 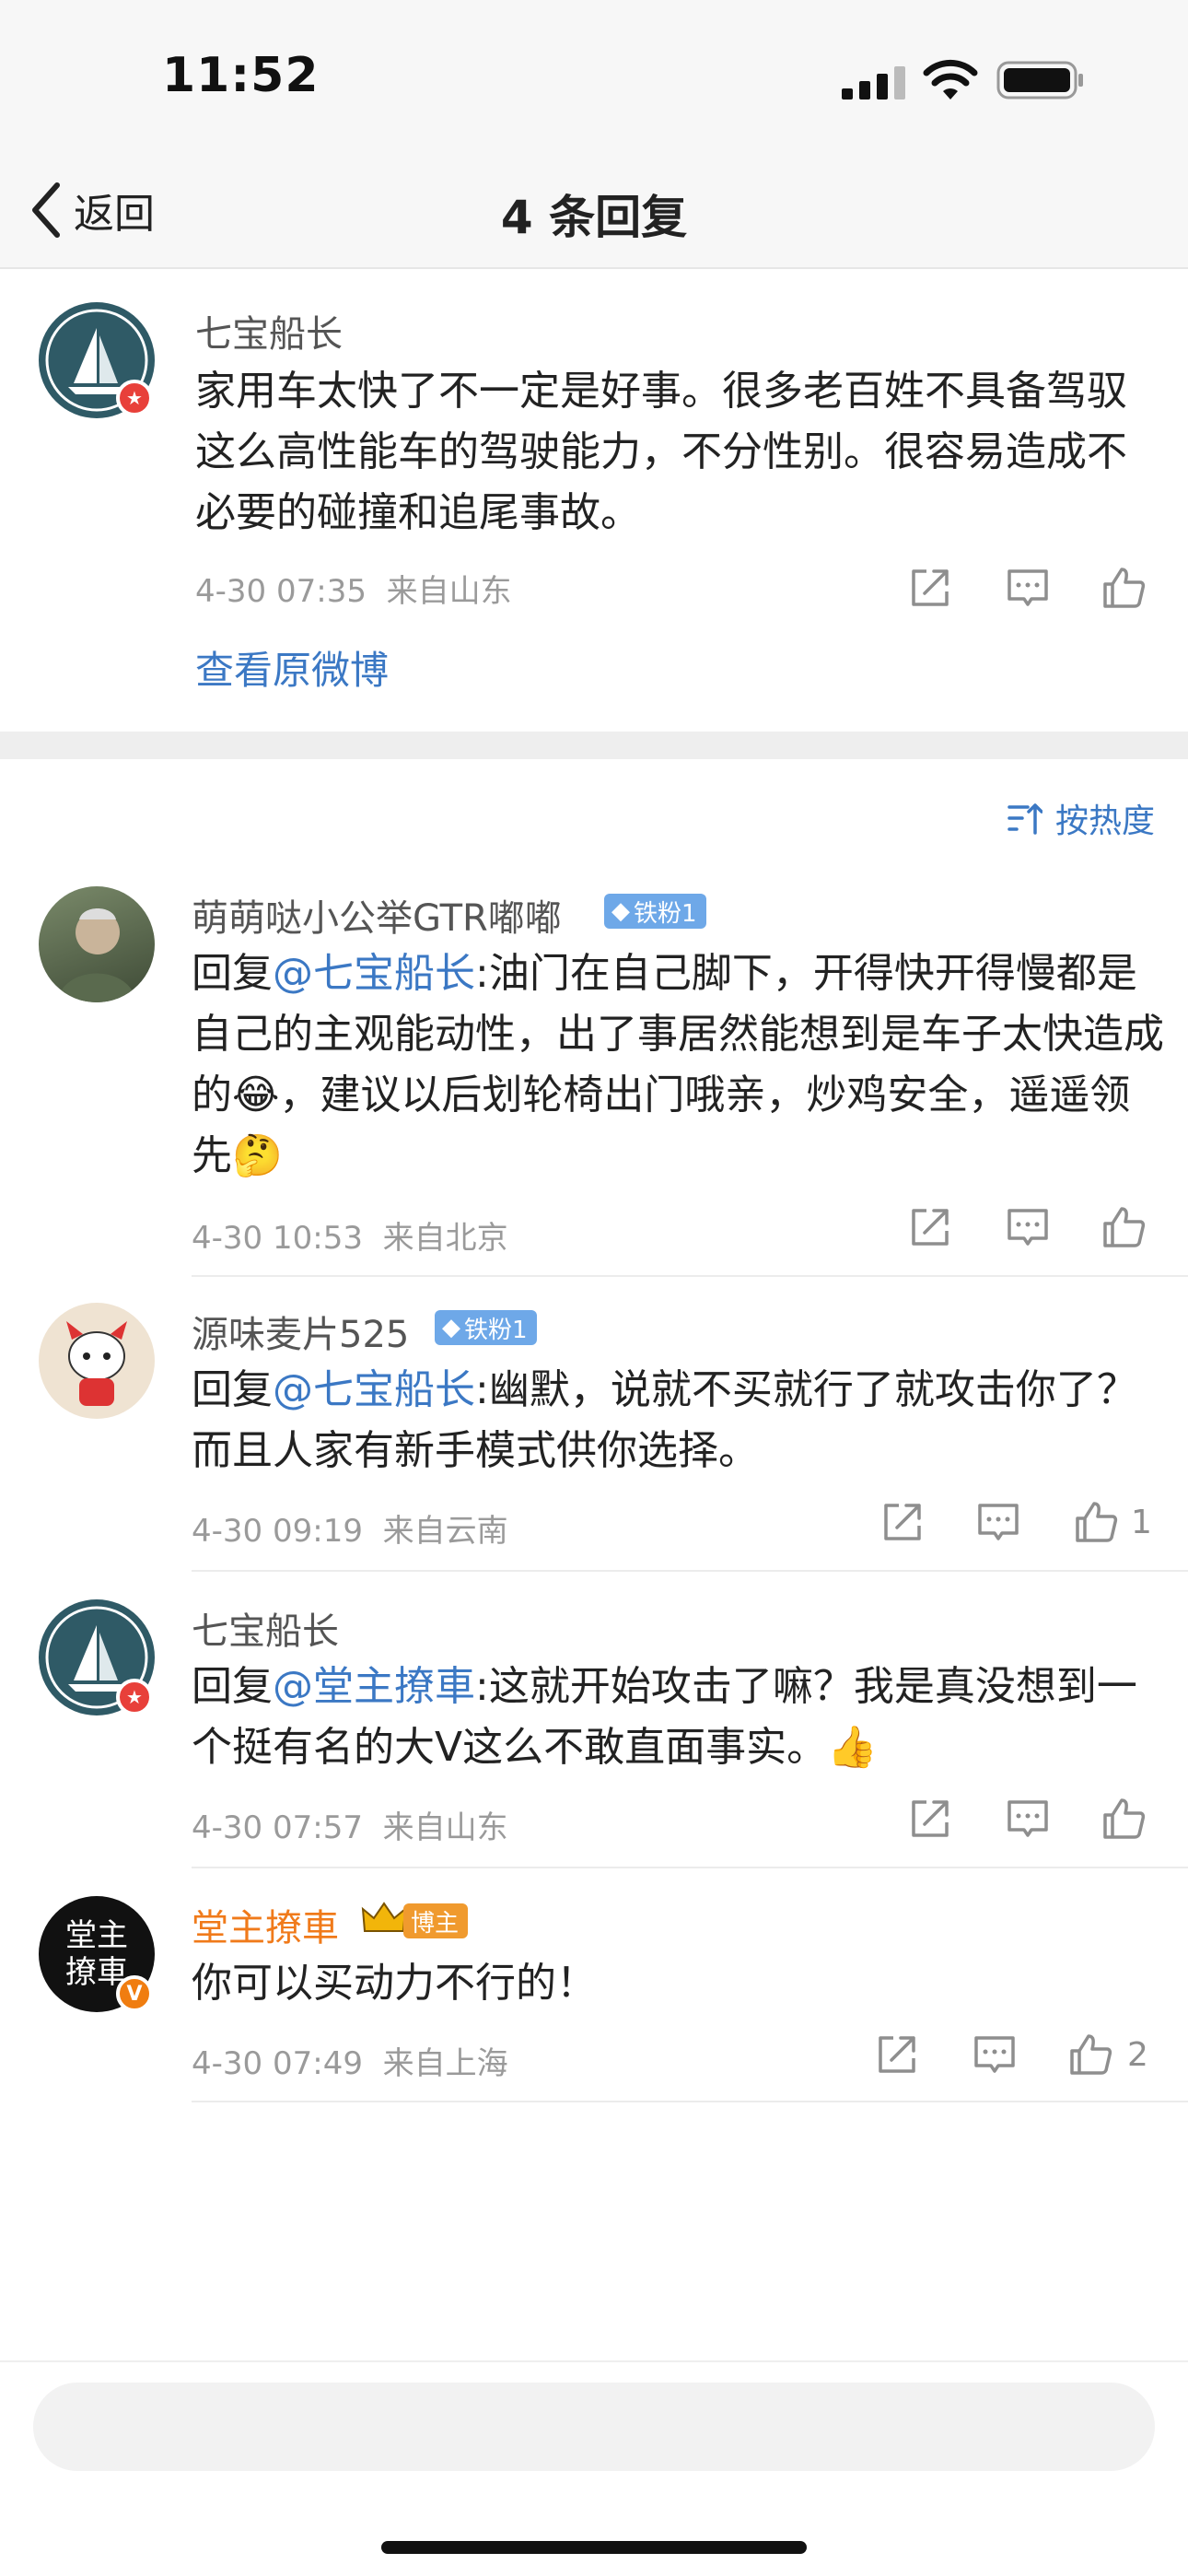 I want to click on cellular-signal-icon, so click(x=873, y=83).